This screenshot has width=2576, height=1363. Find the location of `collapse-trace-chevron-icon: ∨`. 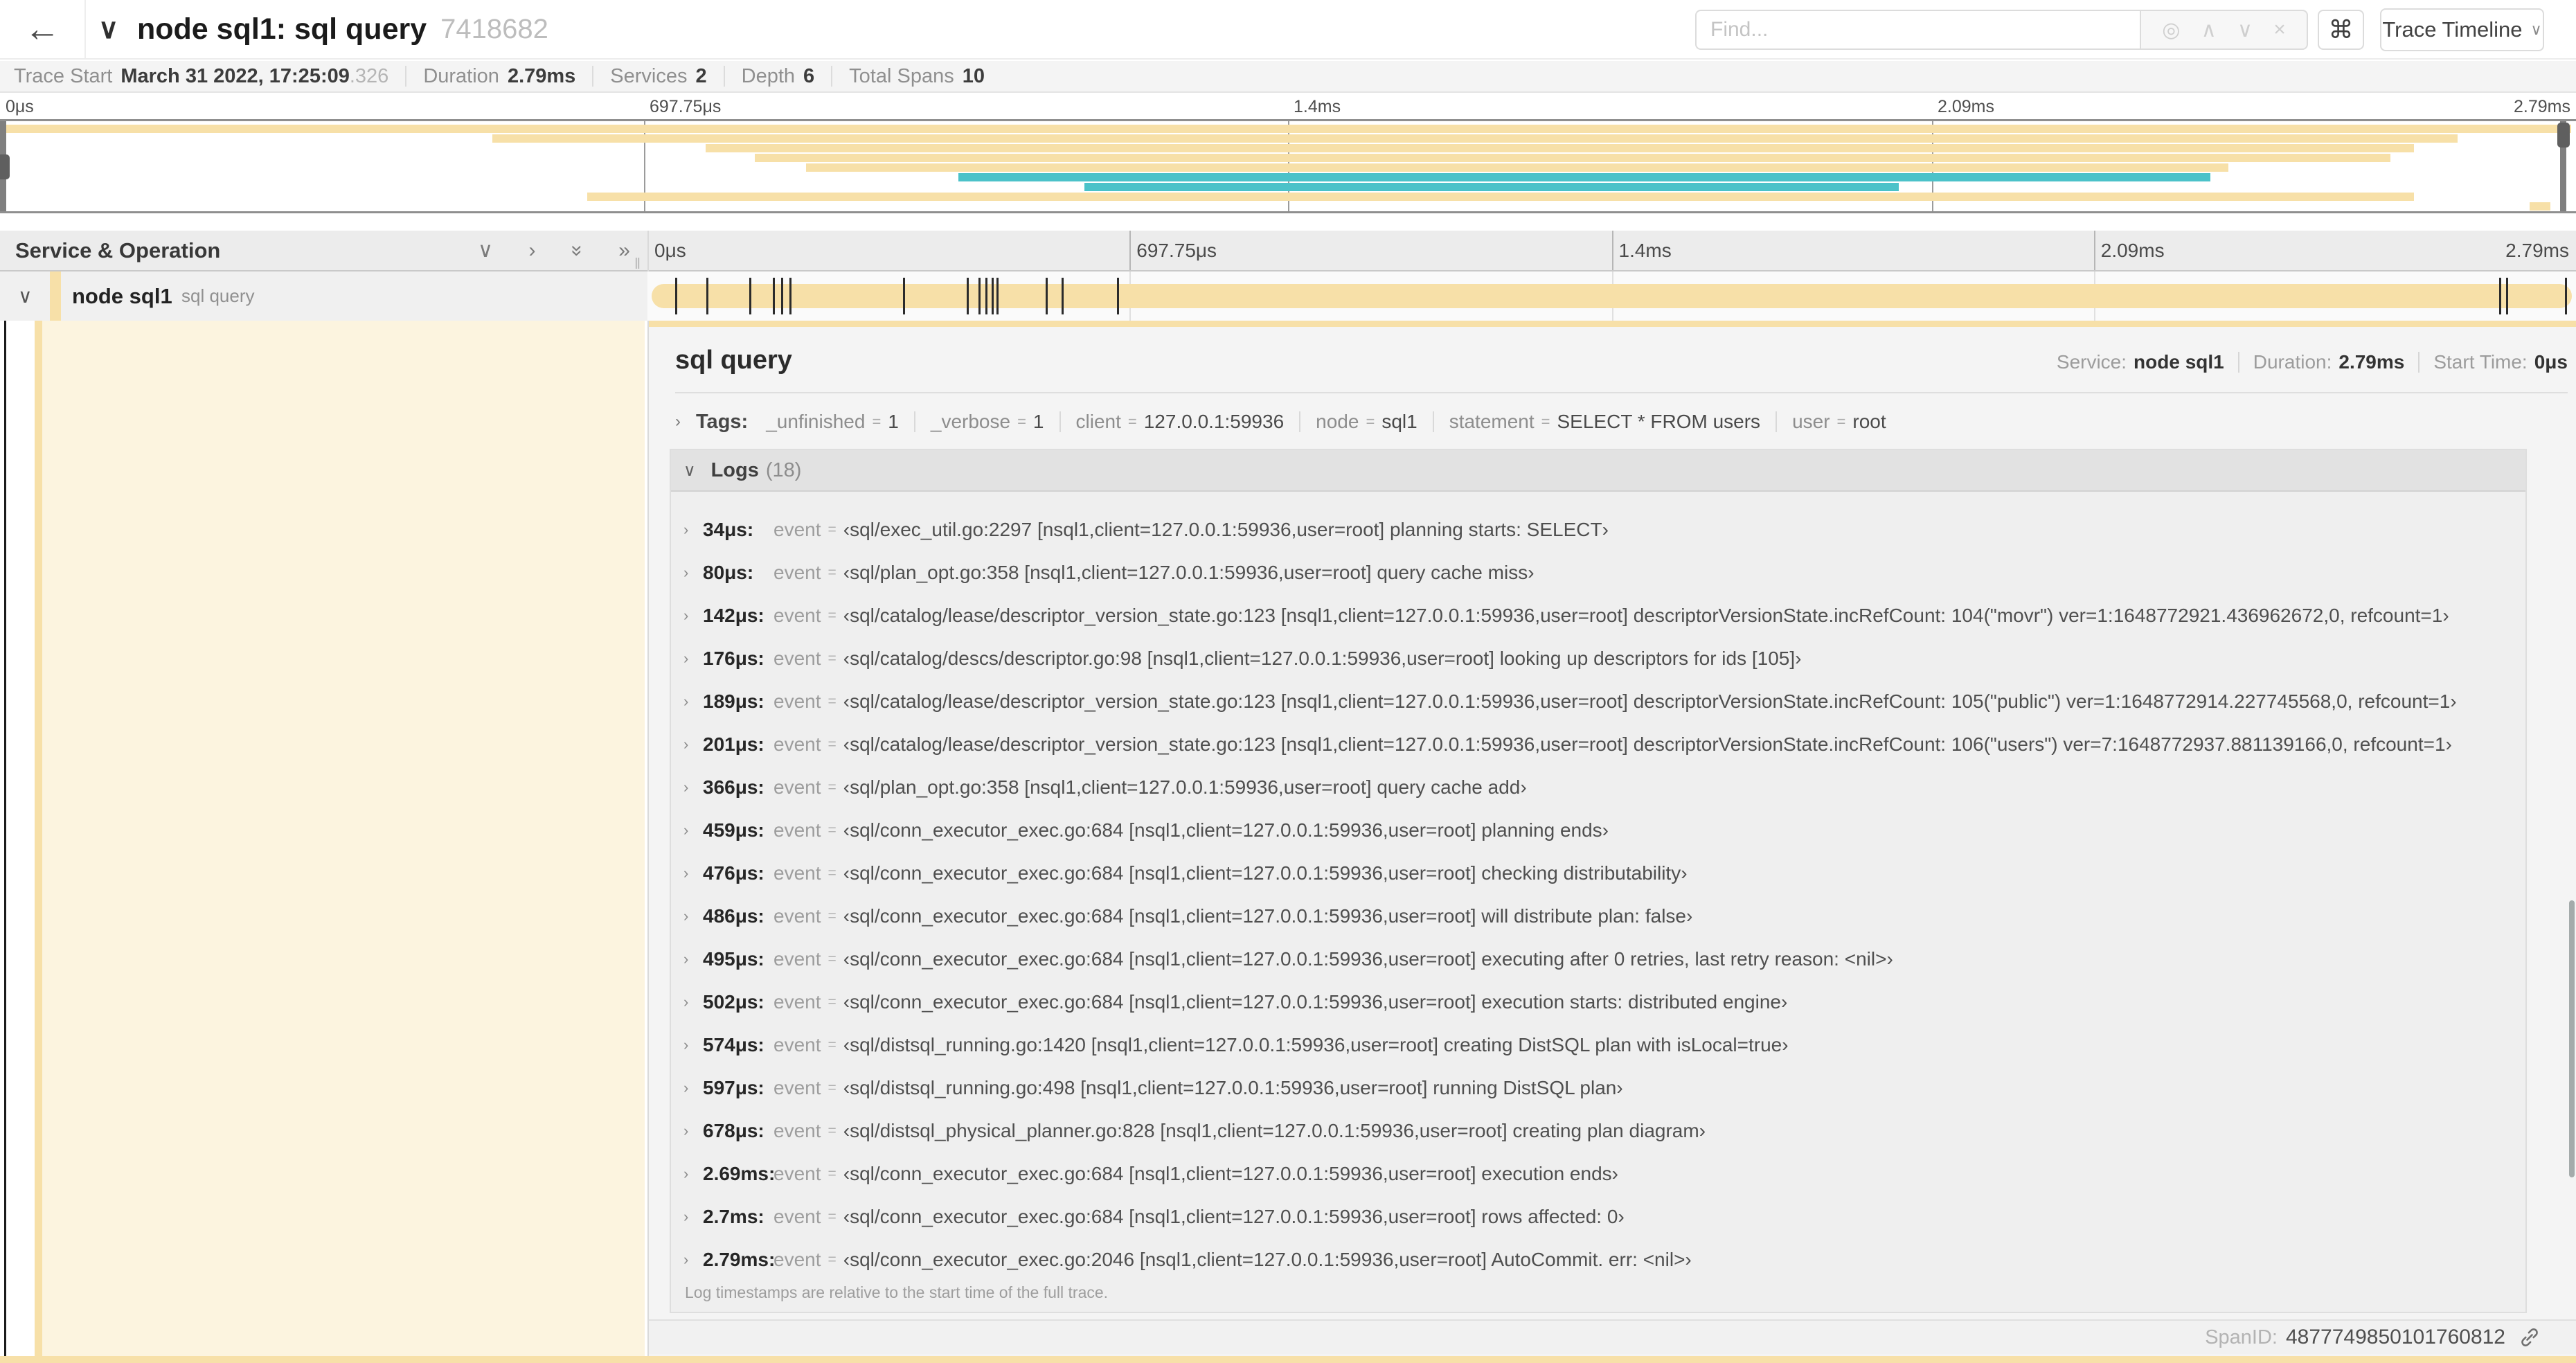

collapse-trace-chevron-icon: ∨ is located at coordinates (108, 29).